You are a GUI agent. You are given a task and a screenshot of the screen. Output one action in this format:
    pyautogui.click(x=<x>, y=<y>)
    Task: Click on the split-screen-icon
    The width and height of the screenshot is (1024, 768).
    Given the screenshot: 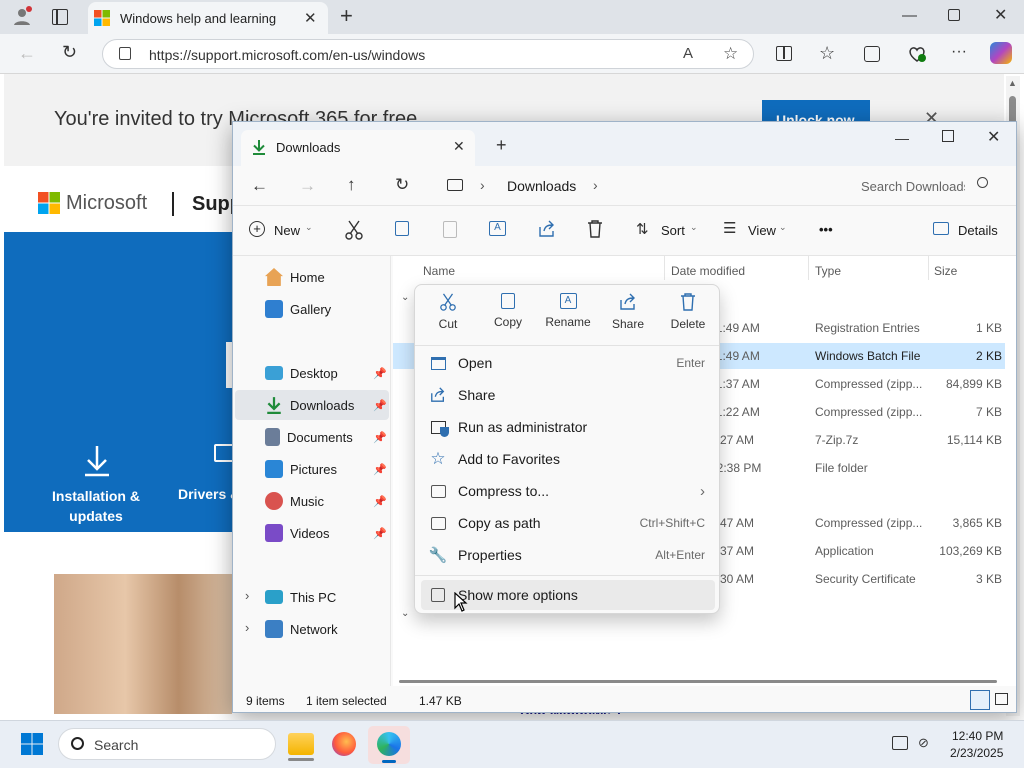 What is the action you would take?
    pyautogui.click(x=784, y=53)
    